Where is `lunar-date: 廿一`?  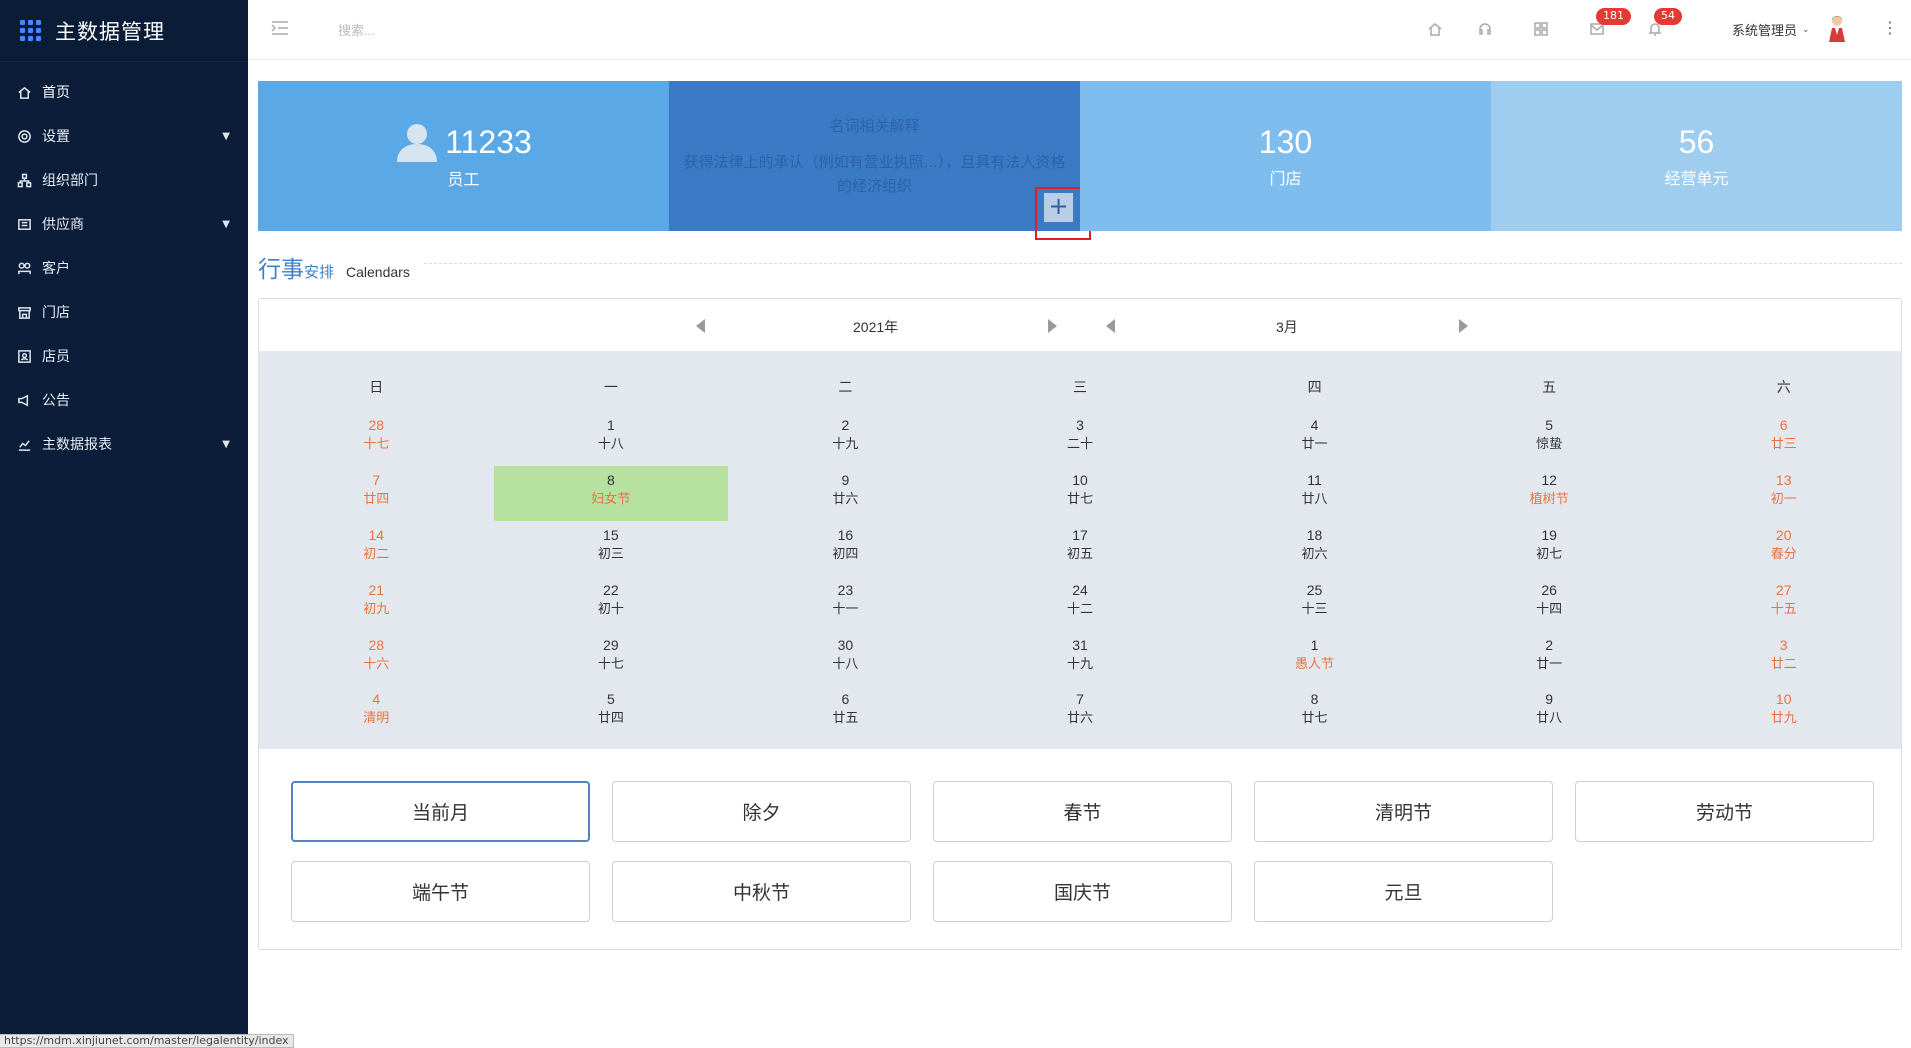
lunar-date: 廿一 is located at coordinates (1549, 664).